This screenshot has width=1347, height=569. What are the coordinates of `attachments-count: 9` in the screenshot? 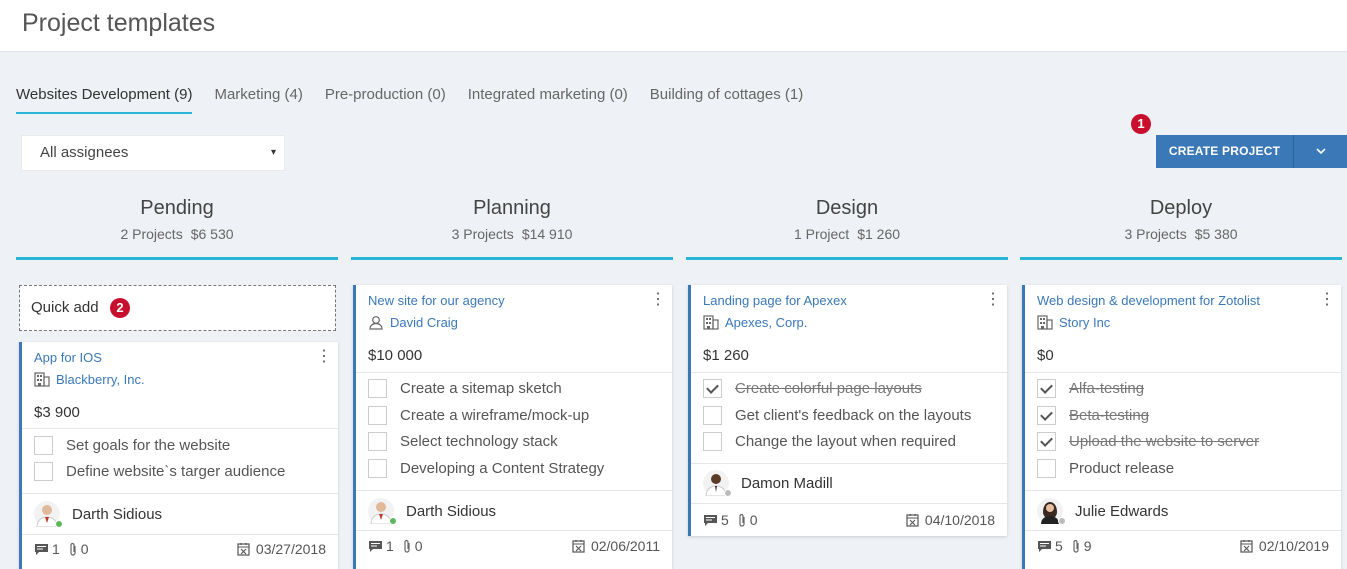 It's located at (1085, 546).